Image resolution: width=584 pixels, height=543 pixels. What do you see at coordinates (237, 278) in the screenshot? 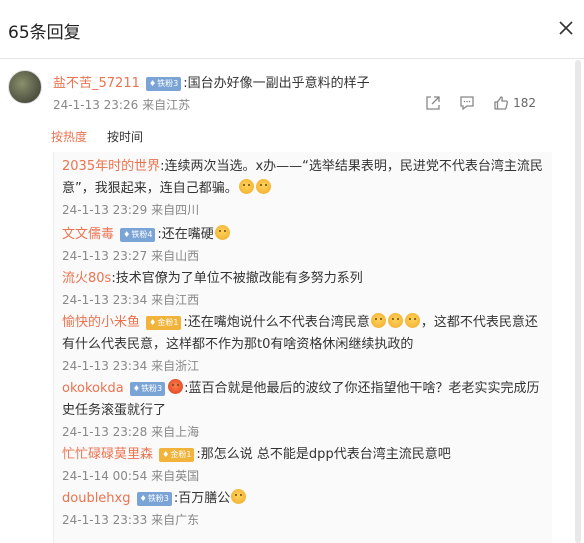
I see `reply-text: :技术官僚为了单位不被撤改能有多努力系列` at bounding box center [237, 278].